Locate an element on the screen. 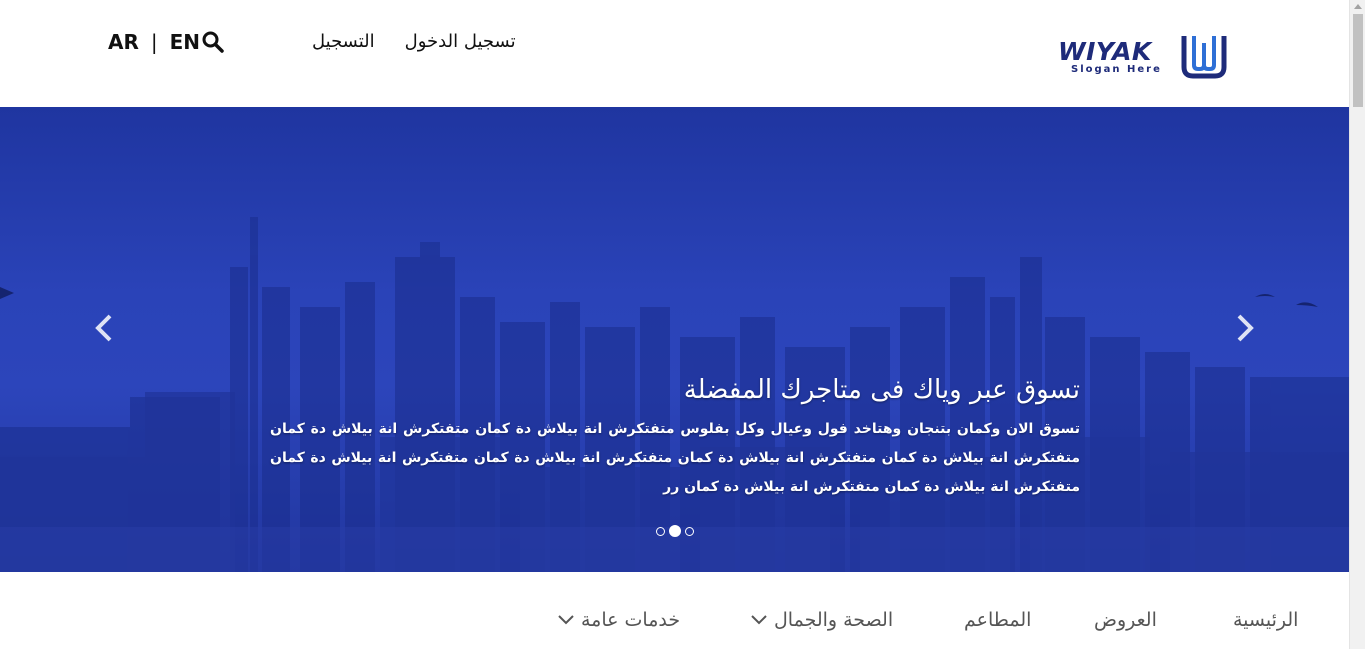  scroll-up-arrow-icon is located at coordinates (1358, 6).